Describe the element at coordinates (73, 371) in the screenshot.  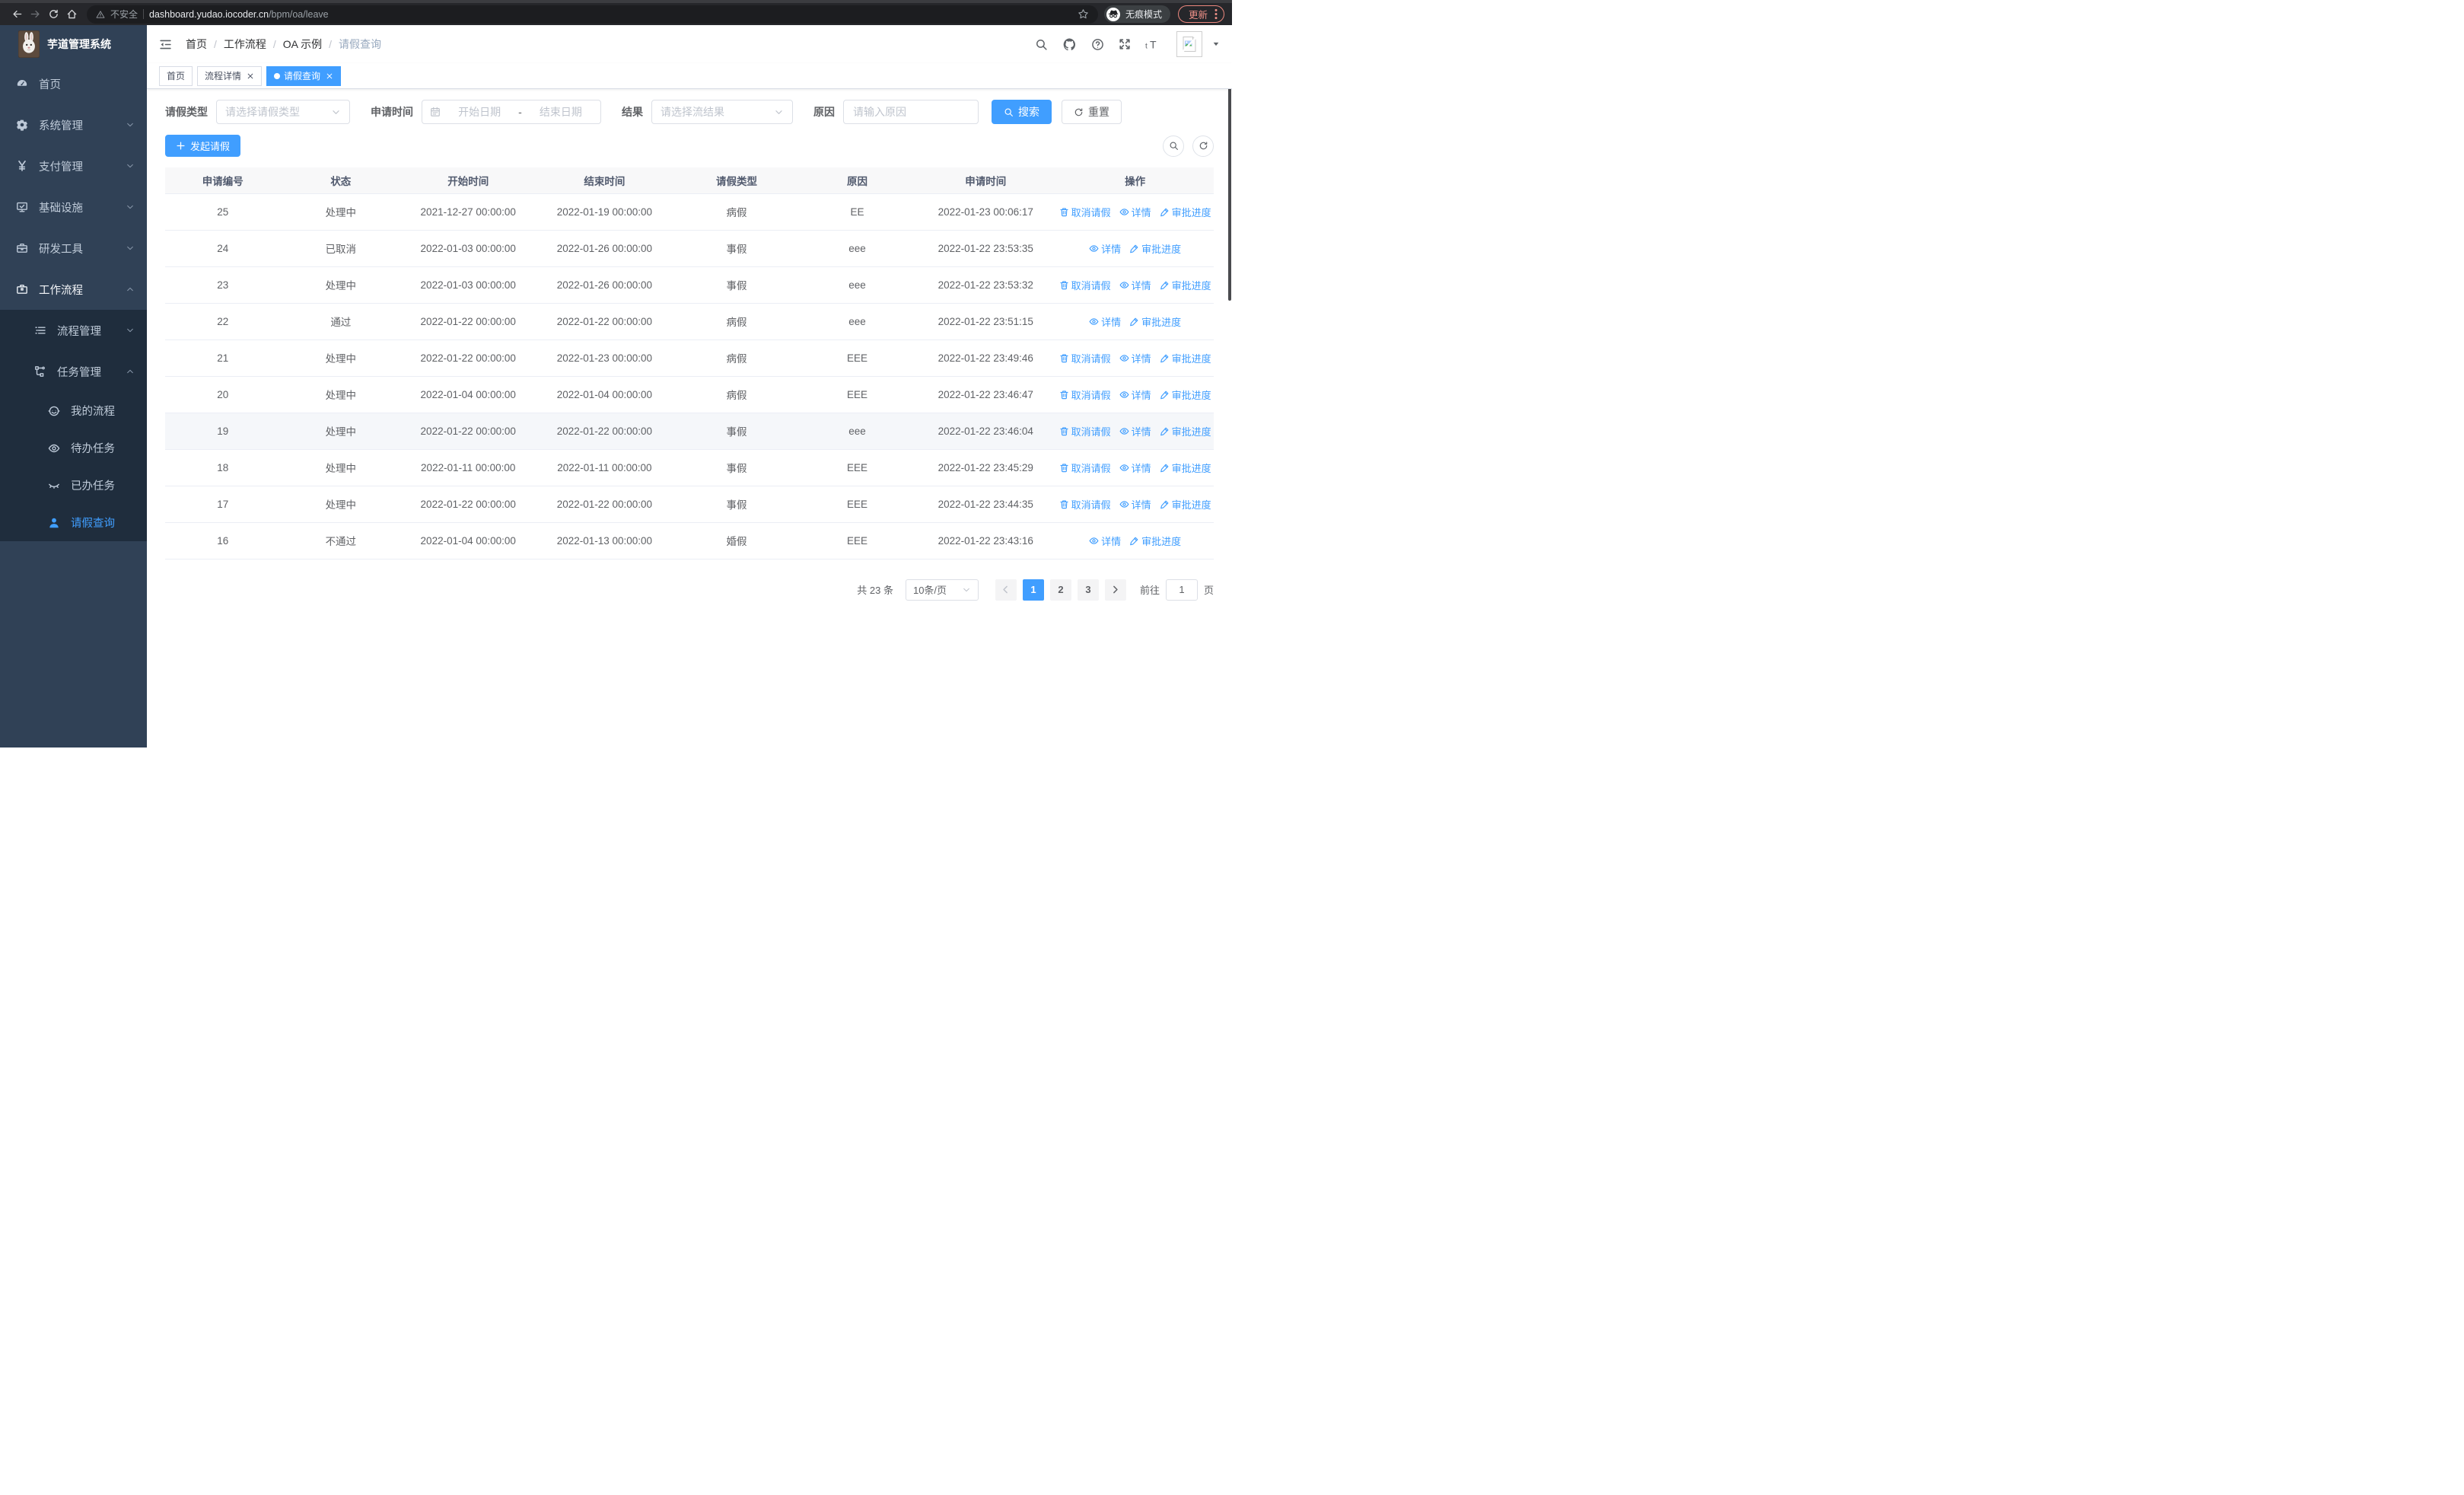
I see `sidebar-item-任务管理: 任务管理` at that location.